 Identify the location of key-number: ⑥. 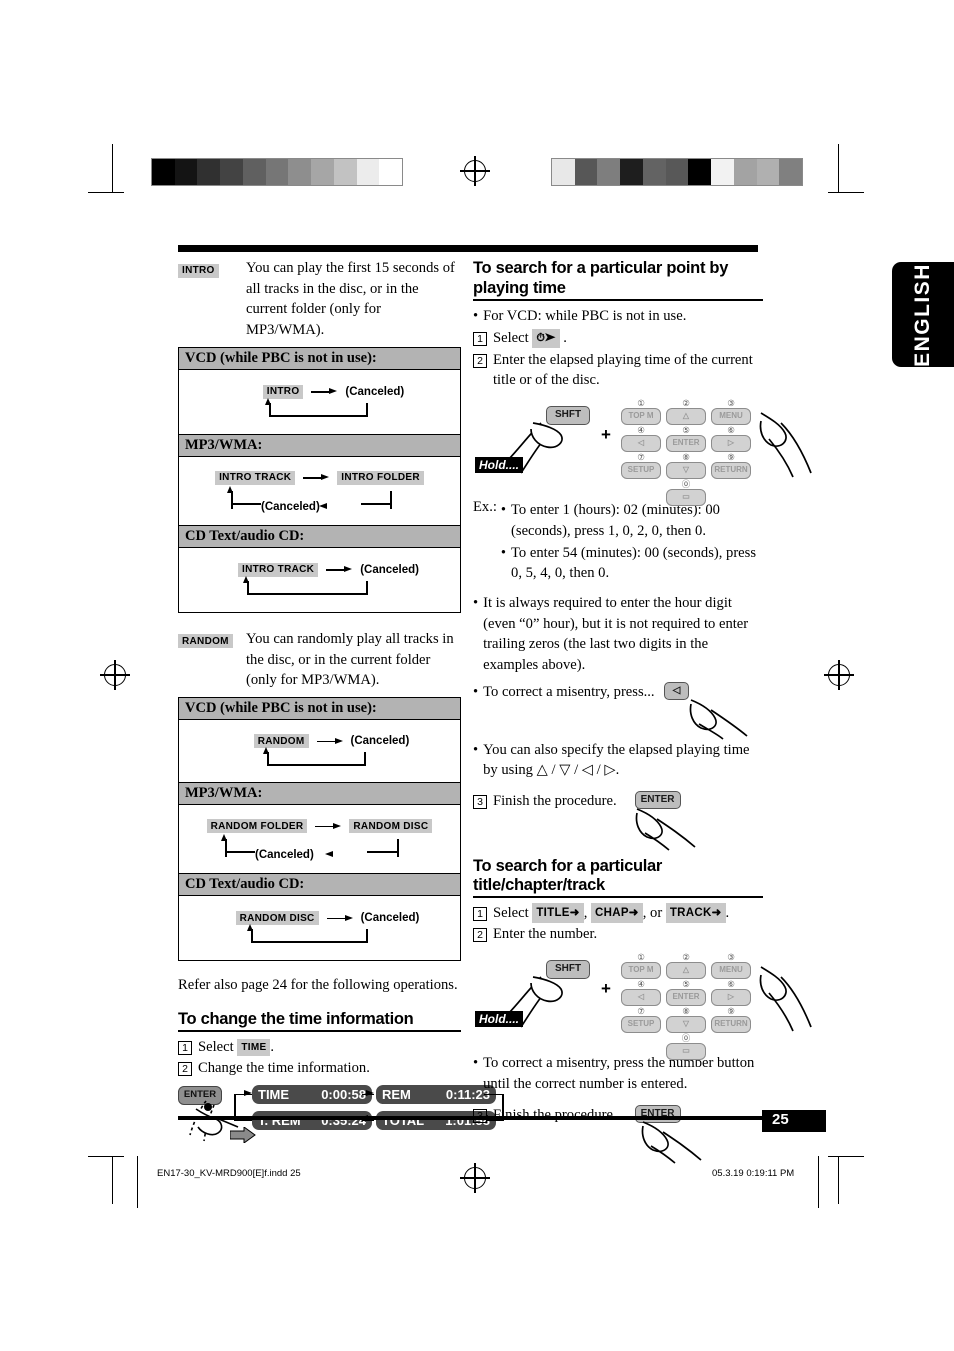
(731, 984).